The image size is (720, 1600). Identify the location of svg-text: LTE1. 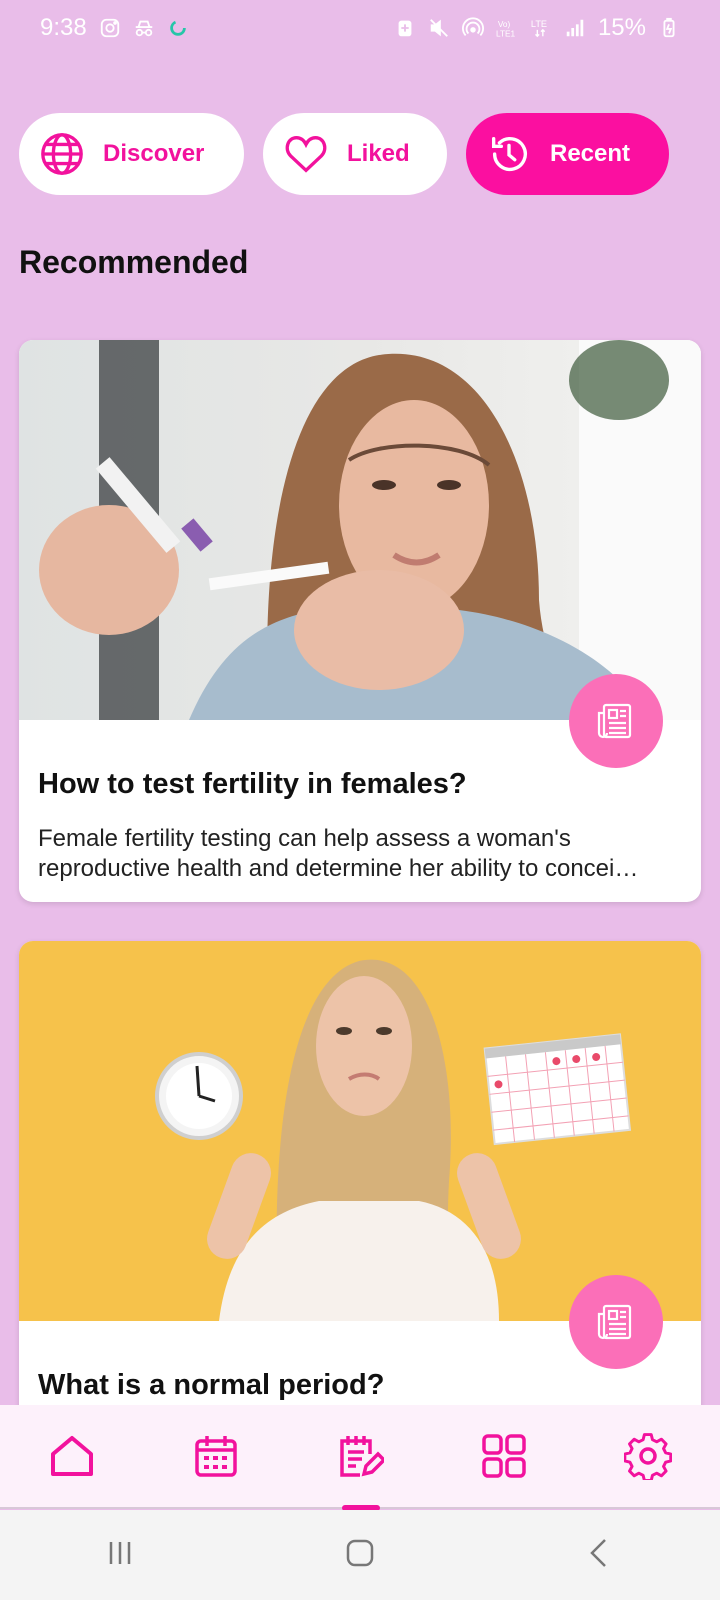
(506, 33).